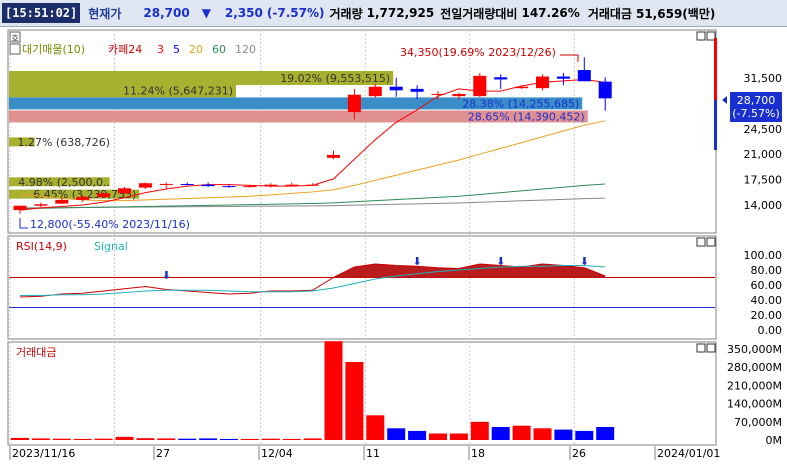 This screenshot has width=787, height=464. Describe the element at coordinates (245, 49) in the screenshot. I see `legend-ma120: 120` at that location.